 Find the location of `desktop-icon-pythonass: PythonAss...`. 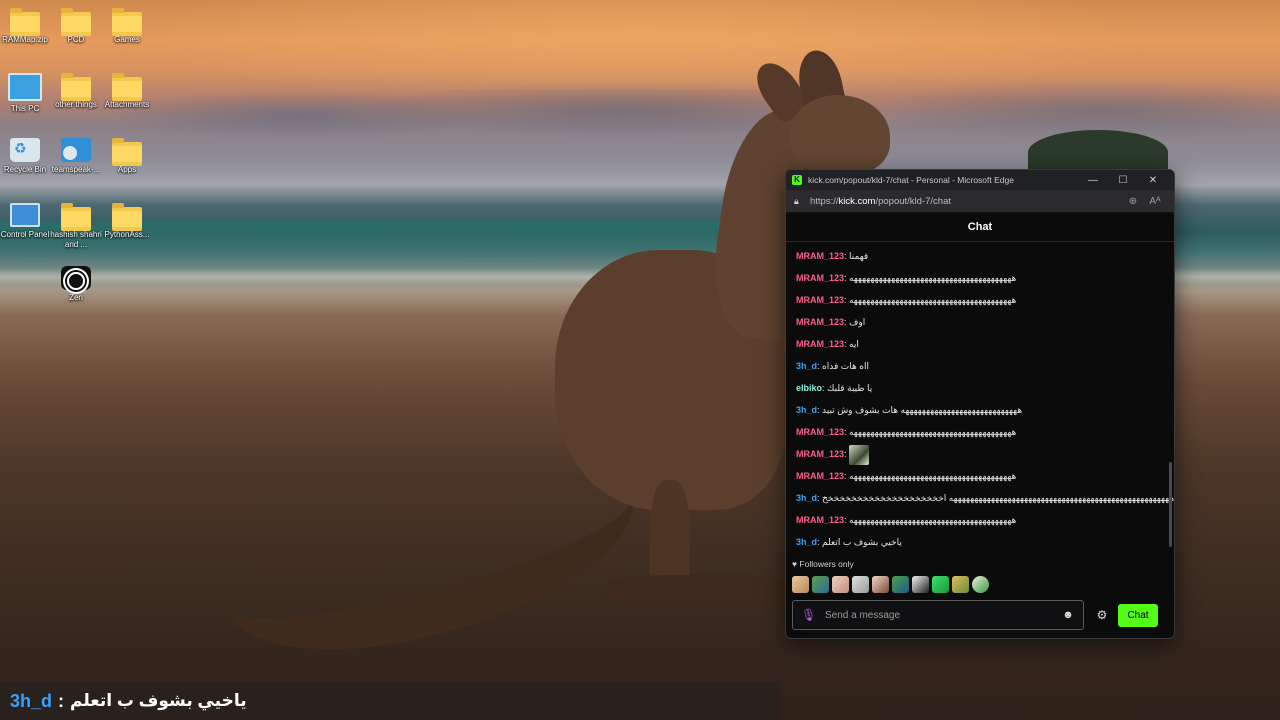

desktop-icon-pythonass: PythonAss... is located at coordinates (127, 221).